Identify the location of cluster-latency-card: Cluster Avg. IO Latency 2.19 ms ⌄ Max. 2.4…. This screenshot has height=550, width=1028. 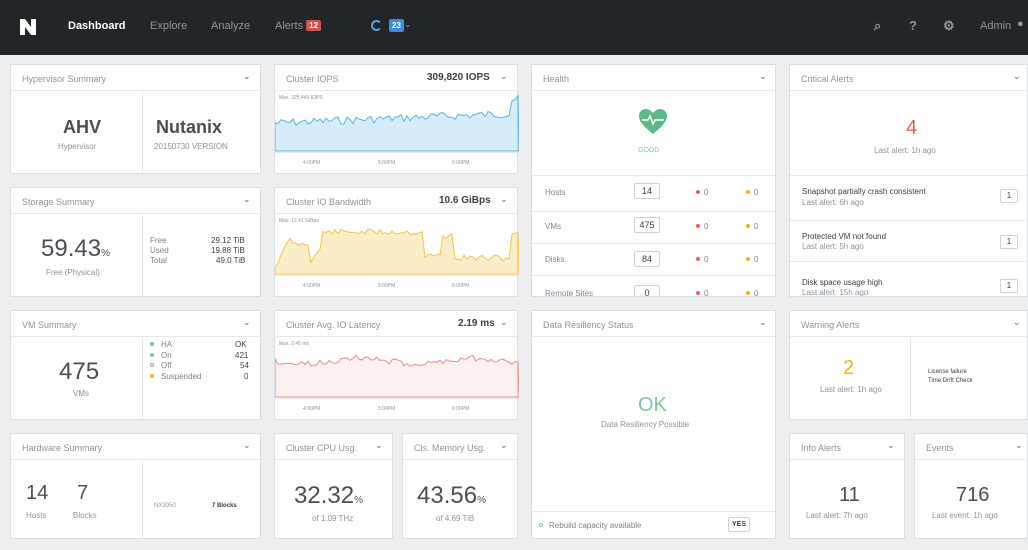
(396, 365).